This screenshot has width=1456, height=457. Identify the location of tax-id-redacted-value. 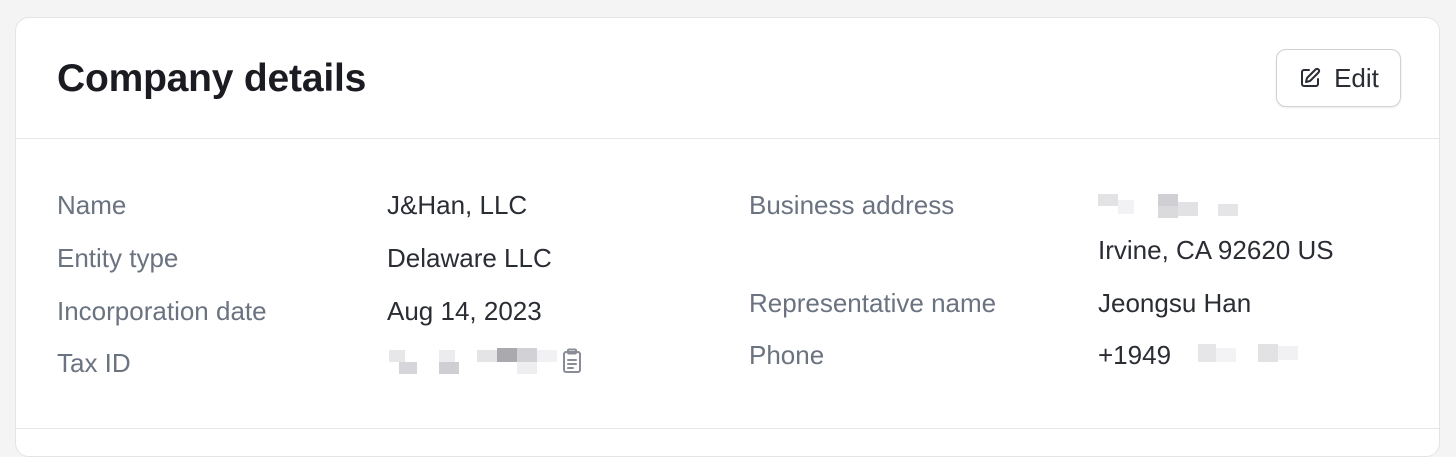
(472, 362).